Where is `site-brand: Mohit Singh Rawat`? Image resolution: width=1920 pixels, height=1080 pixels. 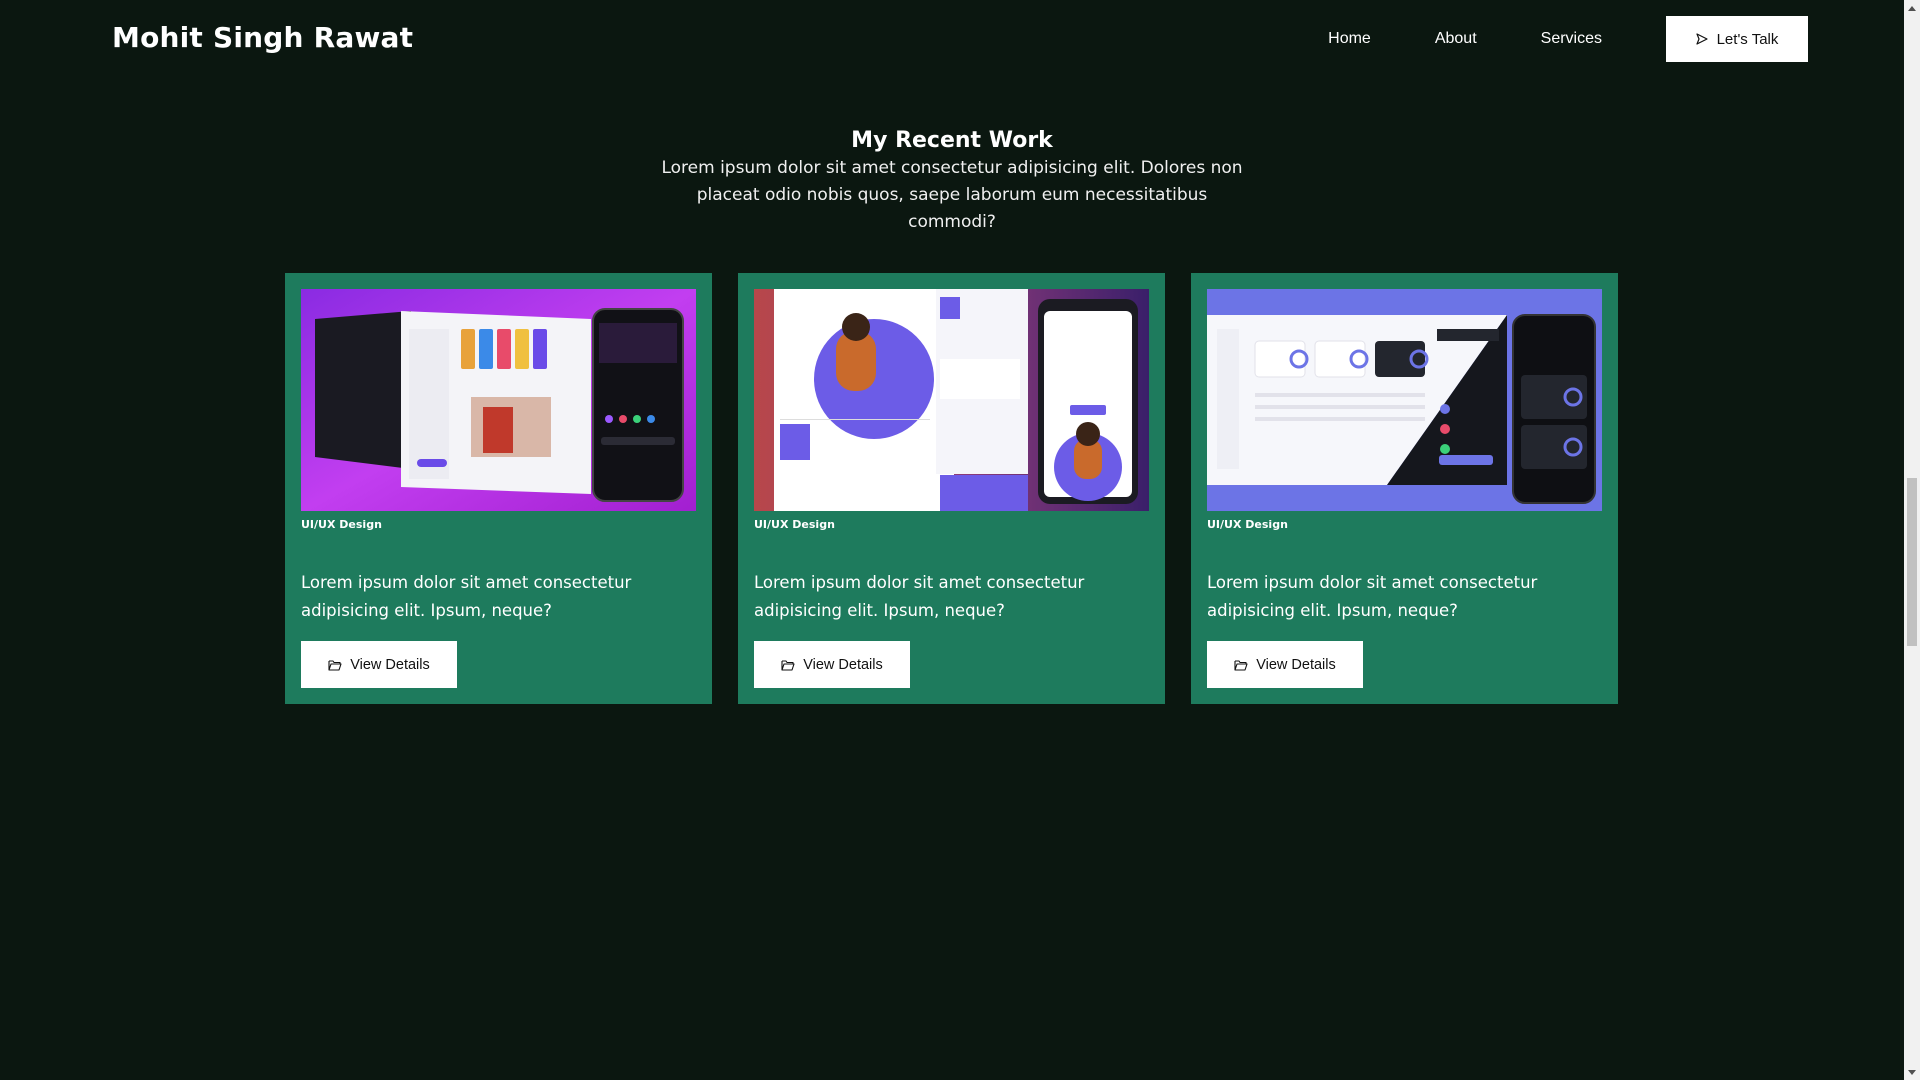 site-brand: Mohit Singh Rawat is located at coordinates (262, 37).